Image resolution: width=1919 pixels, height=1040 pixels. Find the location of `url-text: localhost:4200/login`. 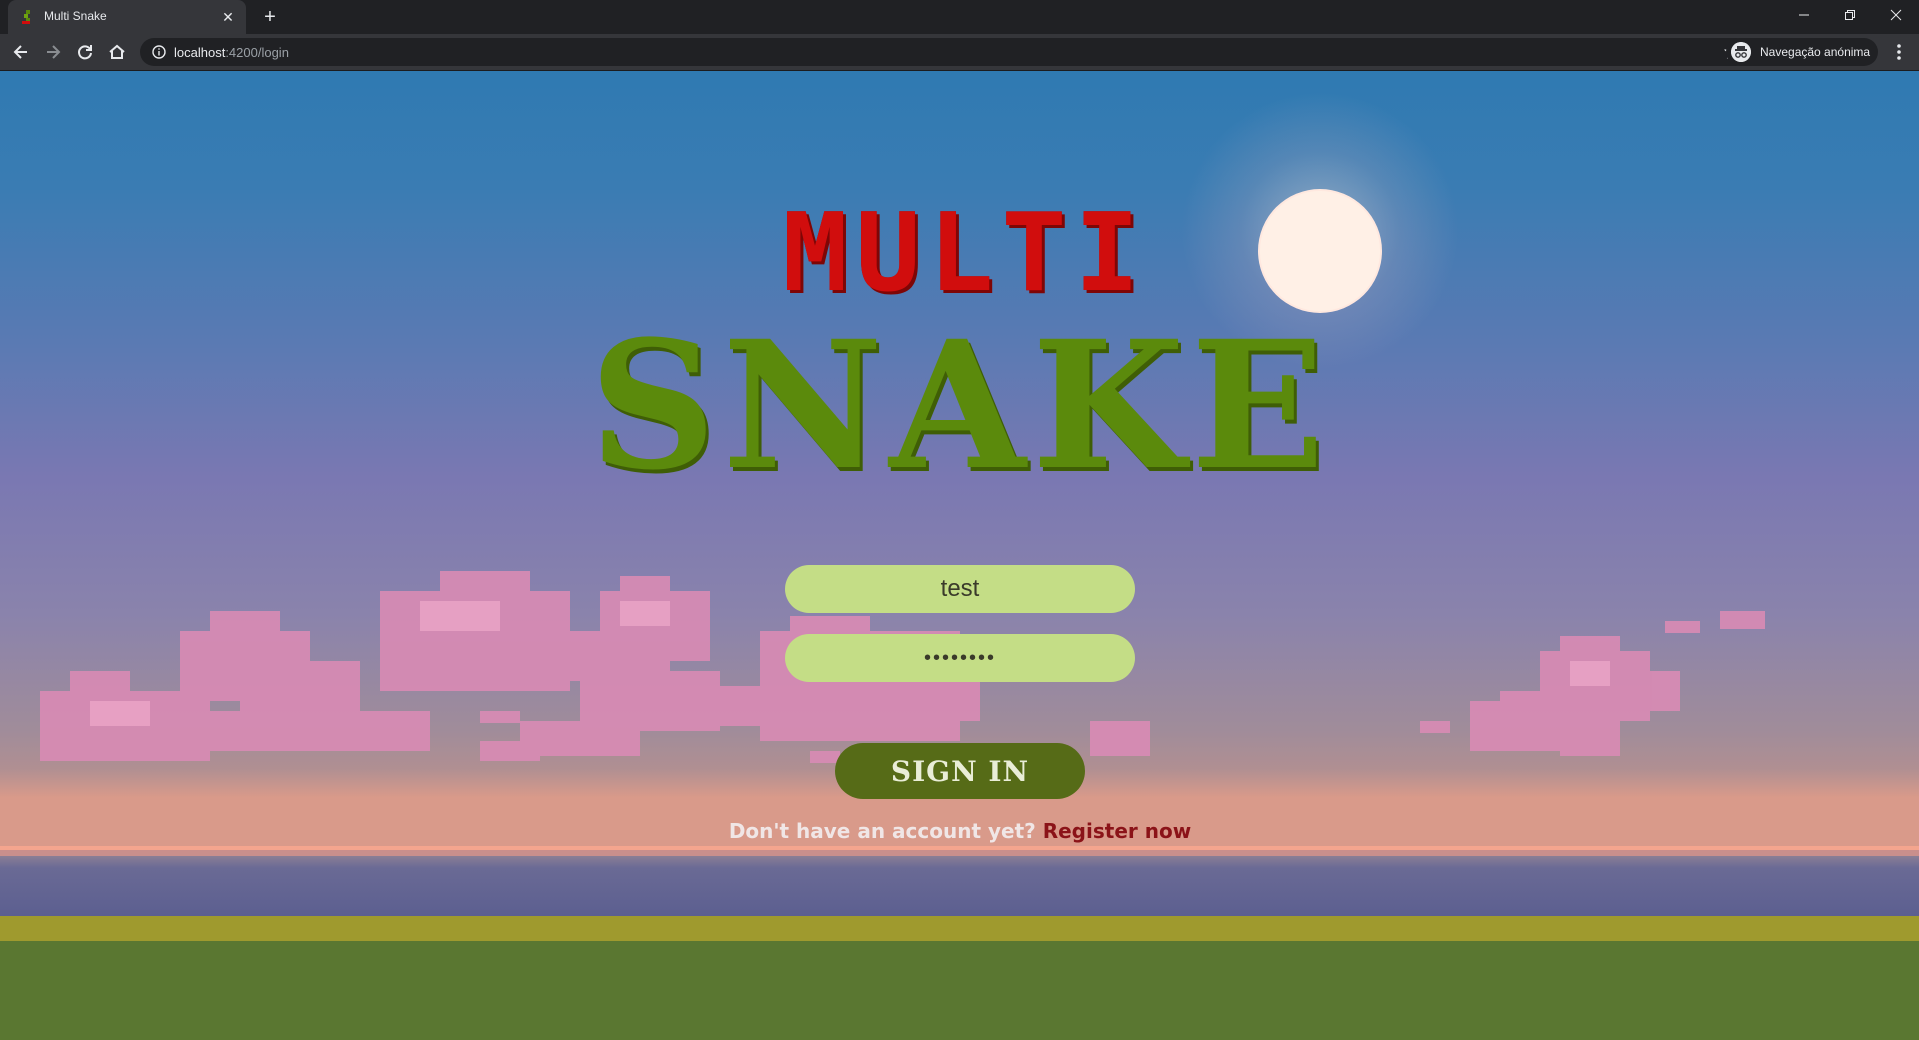

url-text: localhost:4200/login is located at coordinates (231, 52).